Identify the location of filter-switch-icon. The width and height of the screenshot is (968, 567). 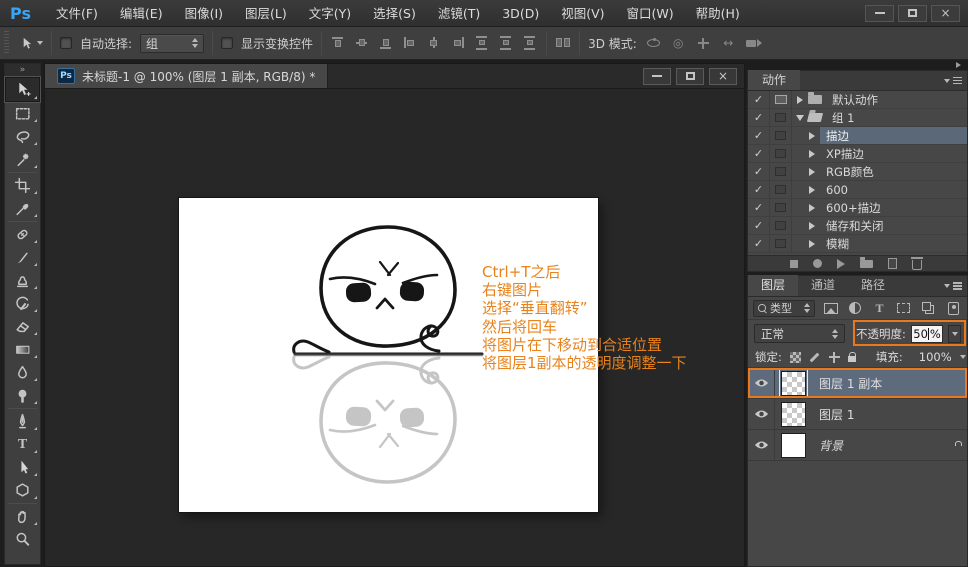
(953, 308).